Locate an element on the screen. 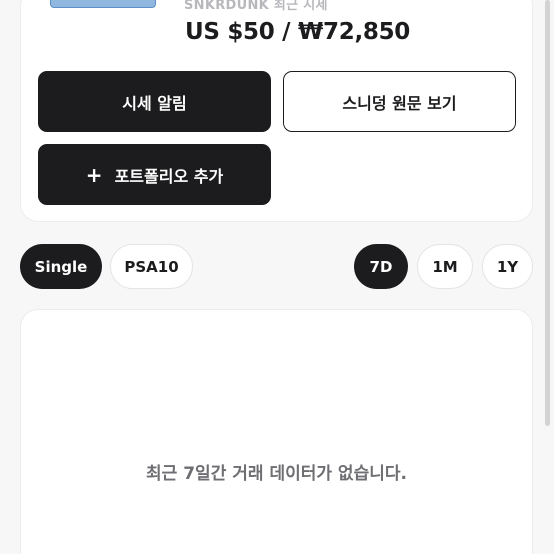 The width and height of the screenshot is (554, 554). filter-single-chip: Single is located at coordinates (61, 266).